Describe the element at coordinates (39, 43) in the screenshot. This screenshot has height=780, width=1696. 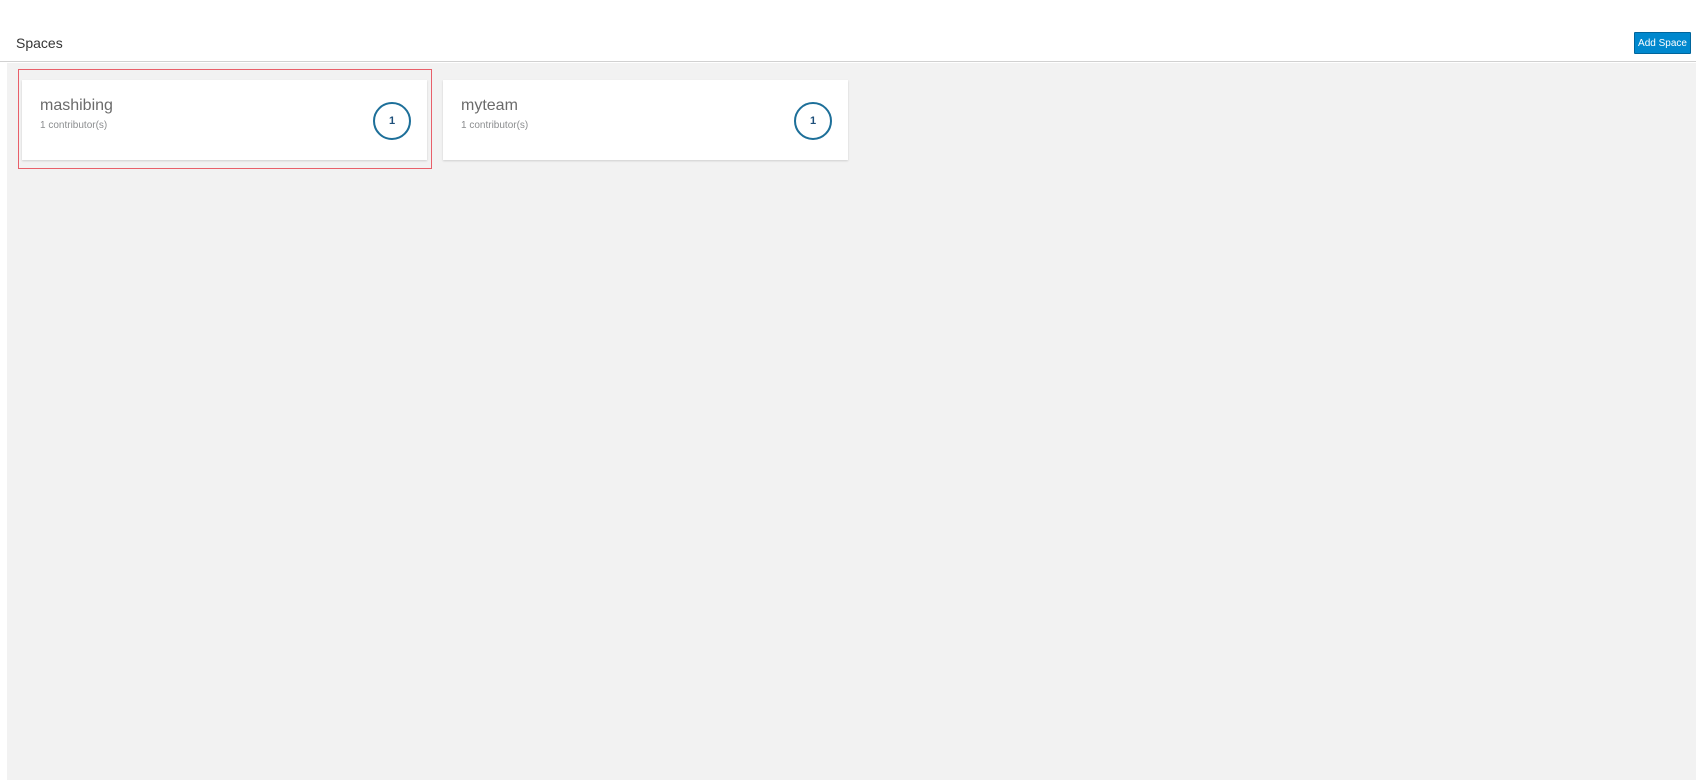
I see `page-title: Spaces` at that location.